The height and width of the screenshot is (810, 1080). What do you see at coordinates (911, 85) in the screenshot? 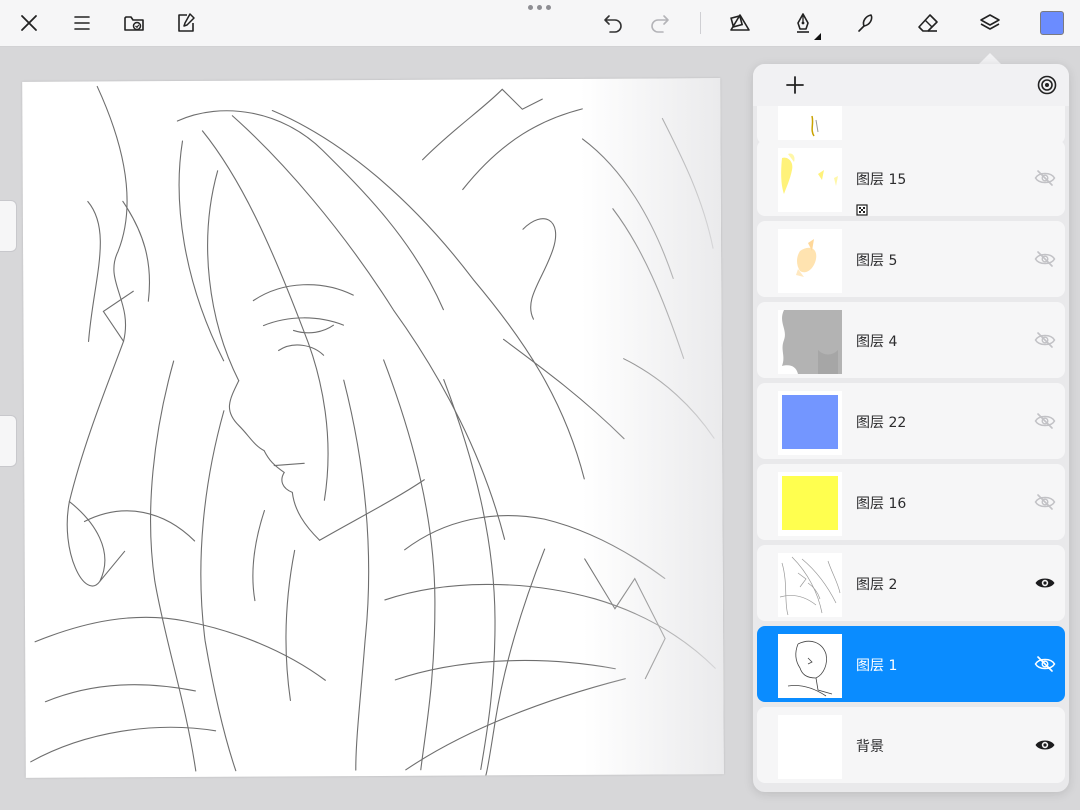
I see `layers-panel-header` at bounding box center [911, 85].